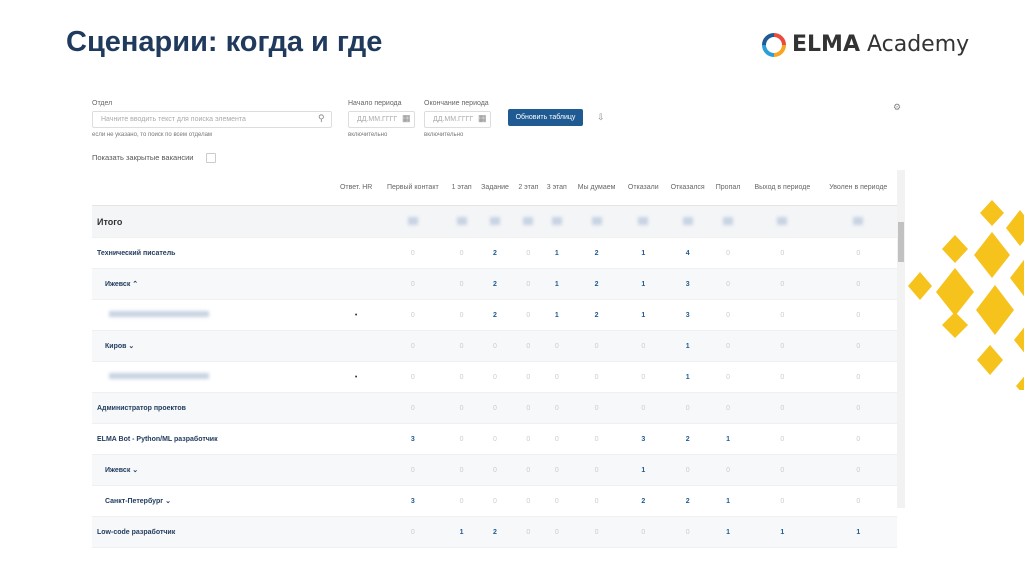  What do you see at coordinates (601, 117) in the screenshot?
I see `export-icon: ⇩` at bounding box center [601, 117].